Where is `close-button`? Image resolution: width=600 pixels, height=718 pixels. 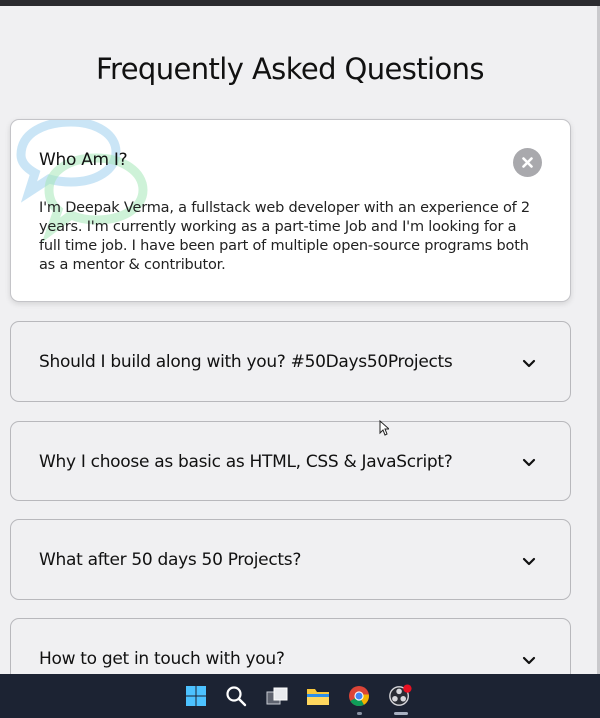
close-button is located at coordinates (527, 162).